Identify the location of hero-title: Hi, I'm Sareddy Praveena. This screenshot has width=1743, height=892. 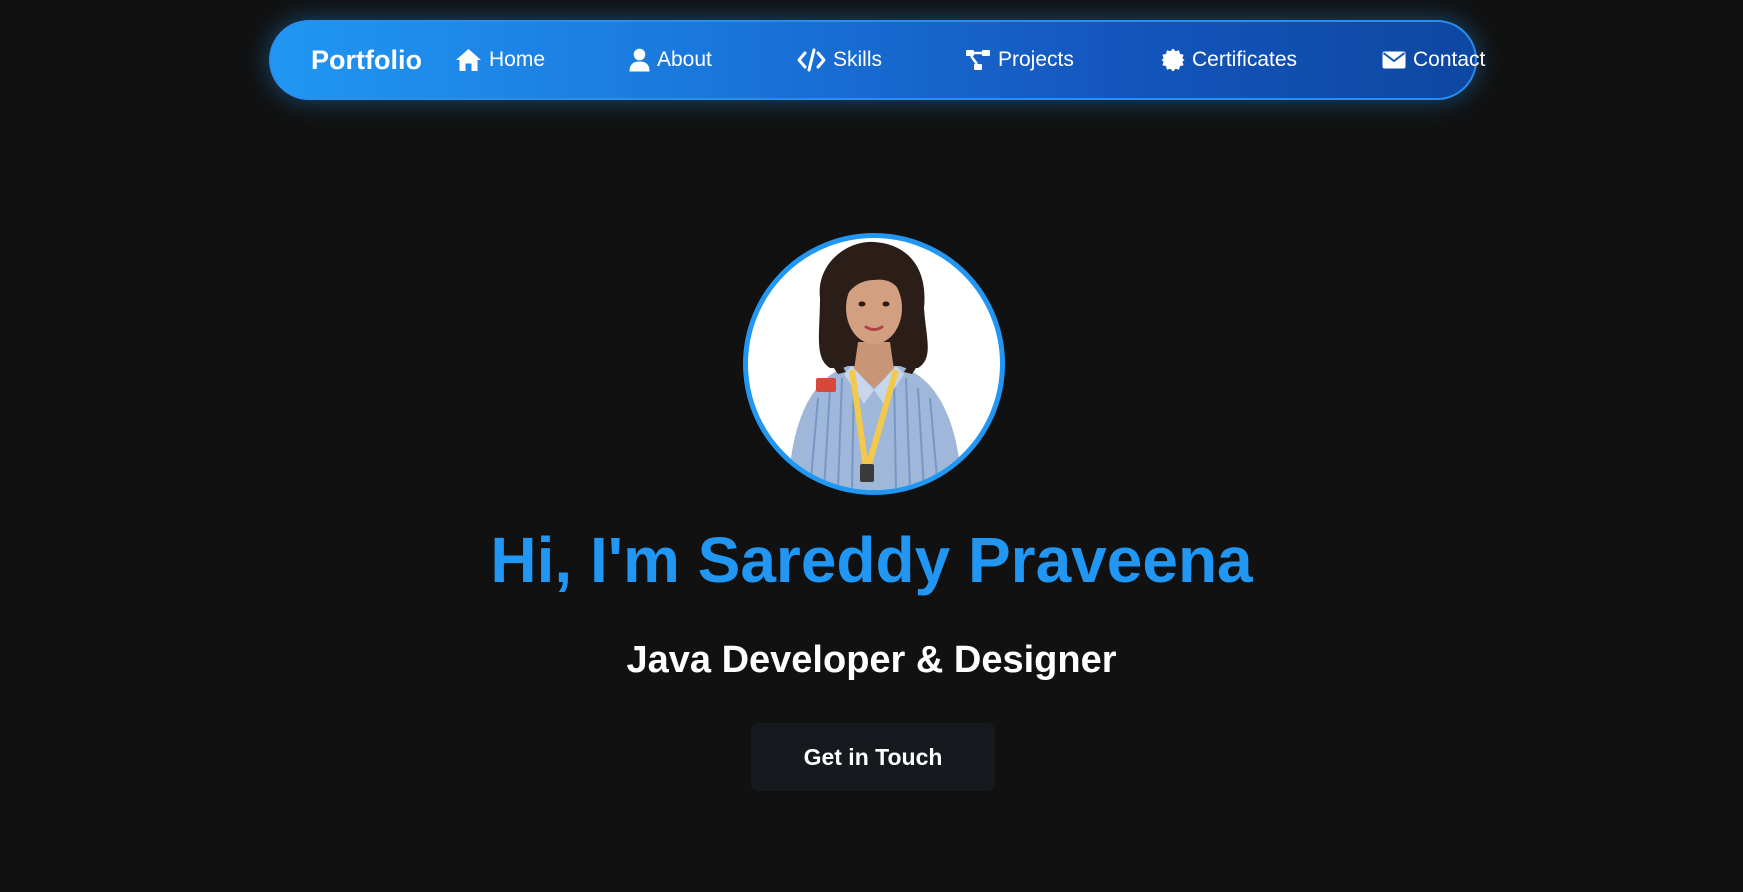
(871, 560).